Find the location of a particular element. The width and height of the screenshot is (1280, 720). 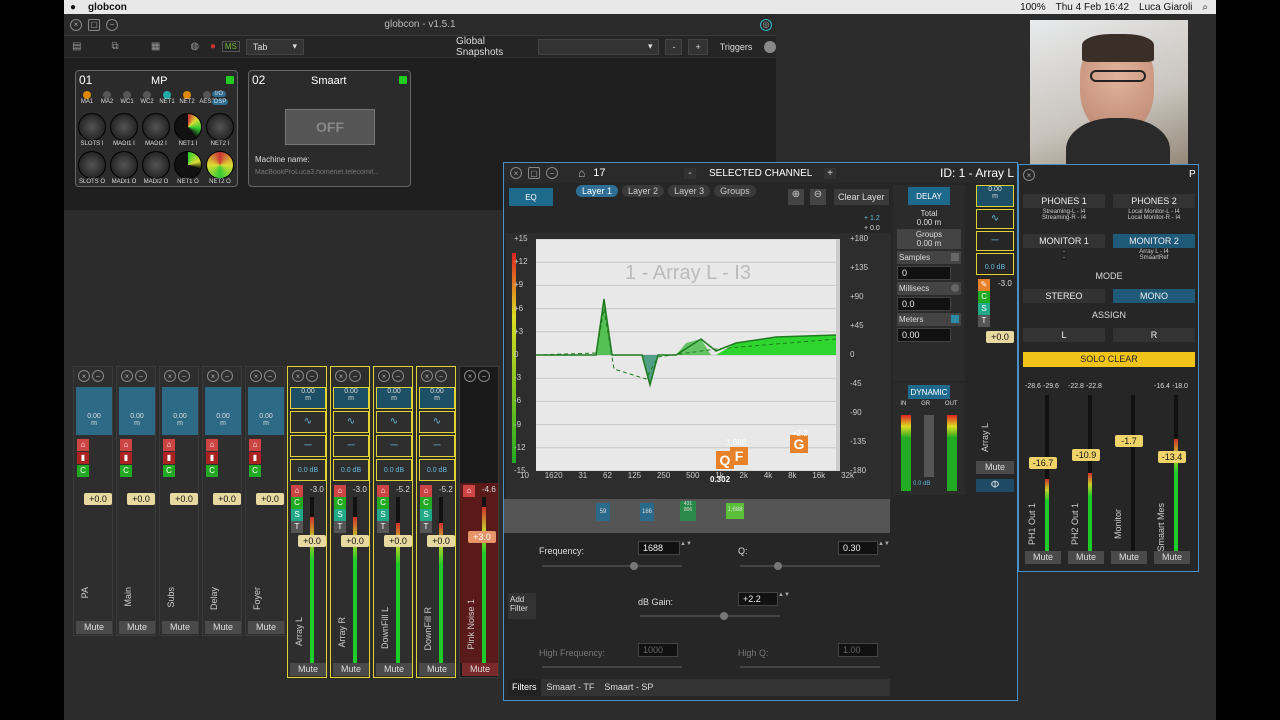

add-filter-button: Add Filter is located at coordinates (522, 606).